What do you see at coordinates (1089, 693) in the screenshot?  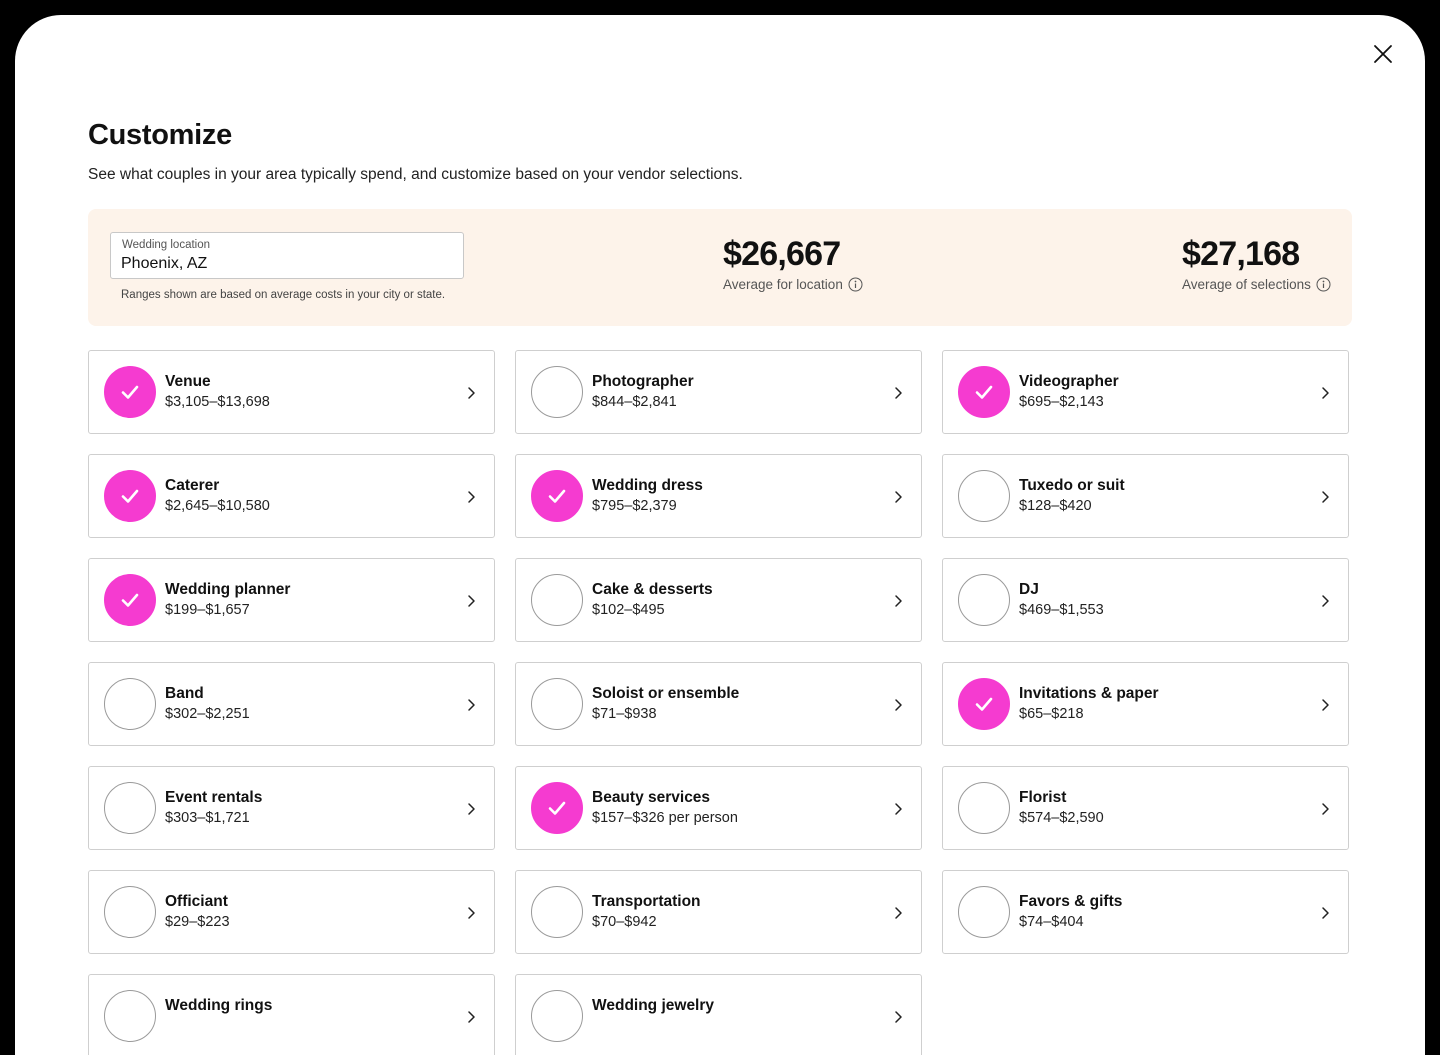 I see `vendor-name: Invitations & paper` at bounding box center [1089, 693].